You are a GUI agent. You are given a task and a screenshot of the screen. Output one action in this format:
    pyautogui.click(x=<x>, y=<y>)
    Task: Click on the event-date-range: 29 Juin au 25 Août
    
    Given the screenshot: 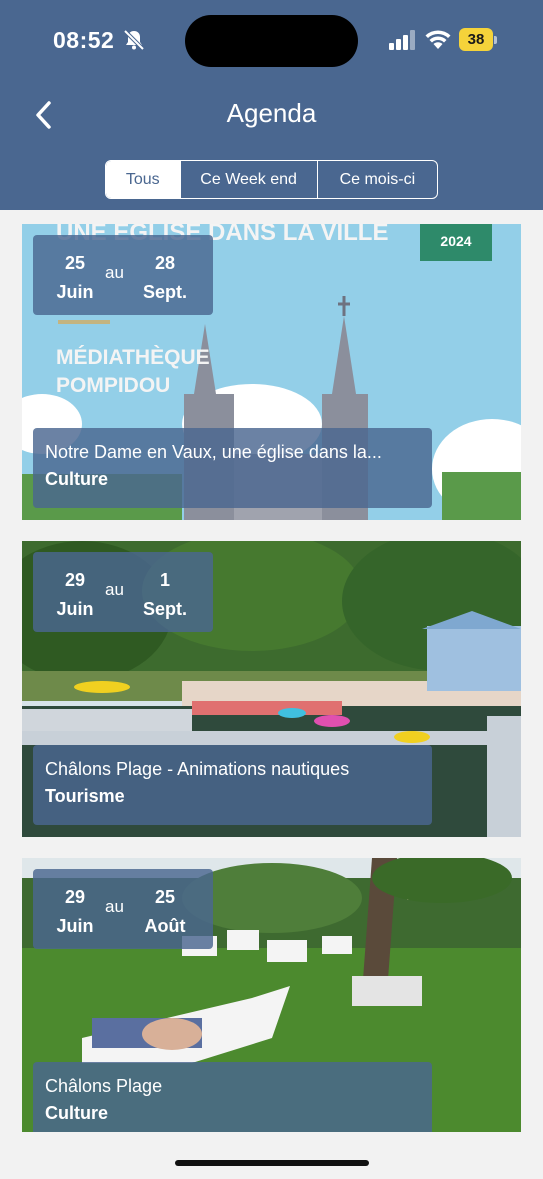 What is the action you would take?
    pyautogui.click(x=123, y=909)
    